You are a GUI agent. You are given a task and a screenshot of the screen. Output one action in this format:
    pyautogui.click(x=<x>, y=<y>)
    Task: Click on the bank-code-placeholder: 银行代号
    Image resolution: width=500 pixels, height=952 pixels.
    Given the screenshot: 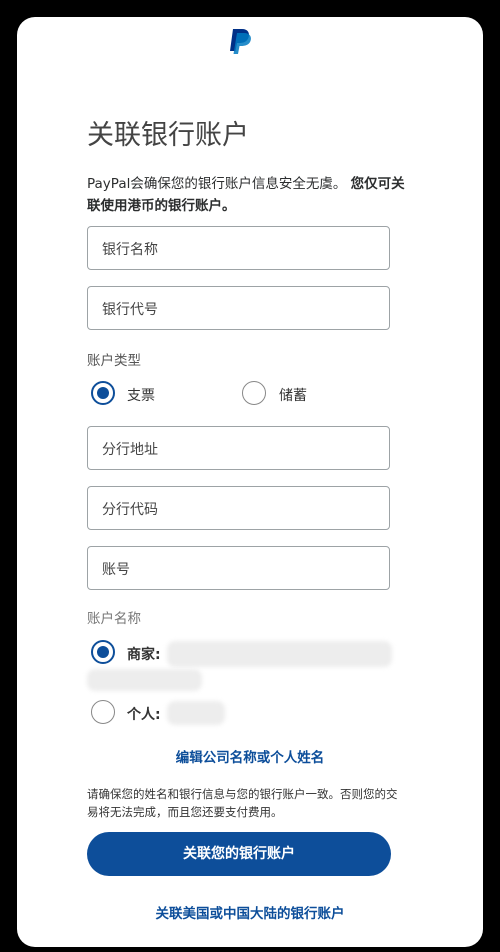 What is the action you would take?
    pyautogui.click(x=130, y=310)
    